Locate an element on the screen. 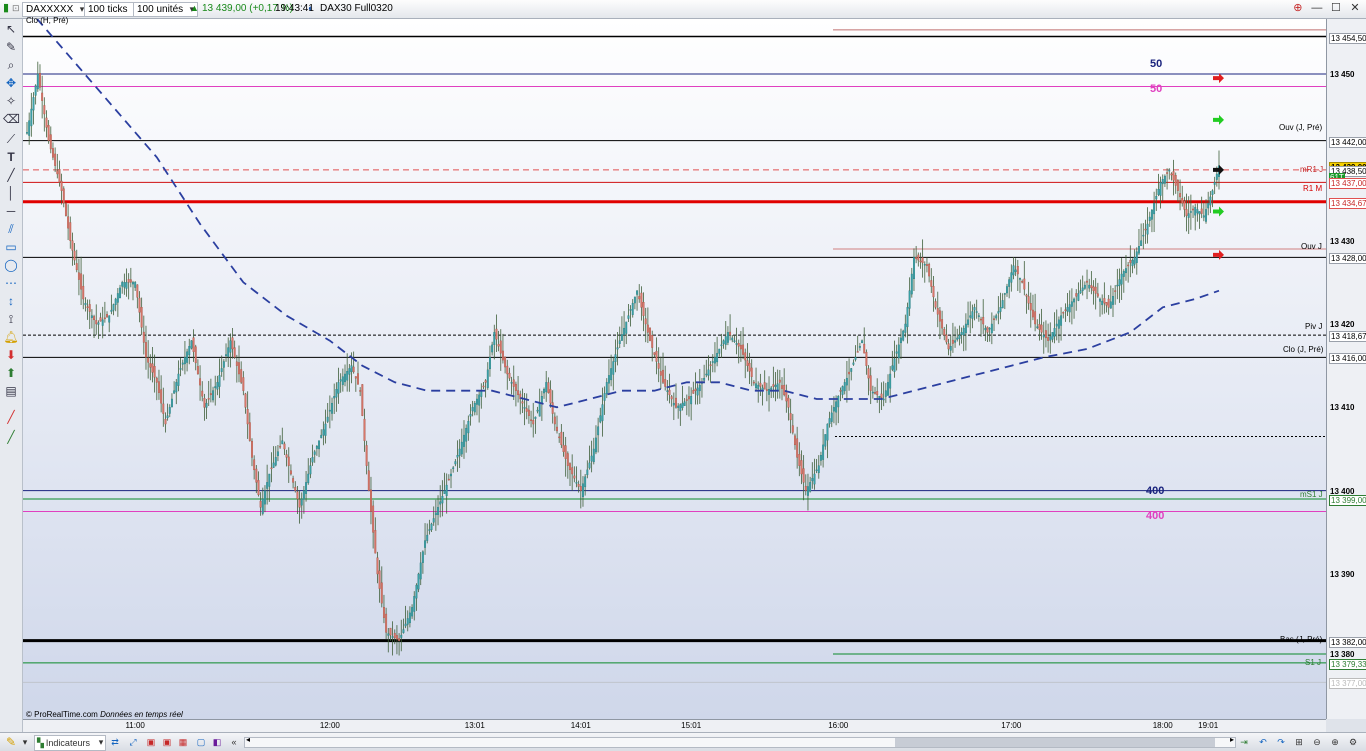 The image size is (1366, 751). text-icon: T is located at coordinates (11, 157).